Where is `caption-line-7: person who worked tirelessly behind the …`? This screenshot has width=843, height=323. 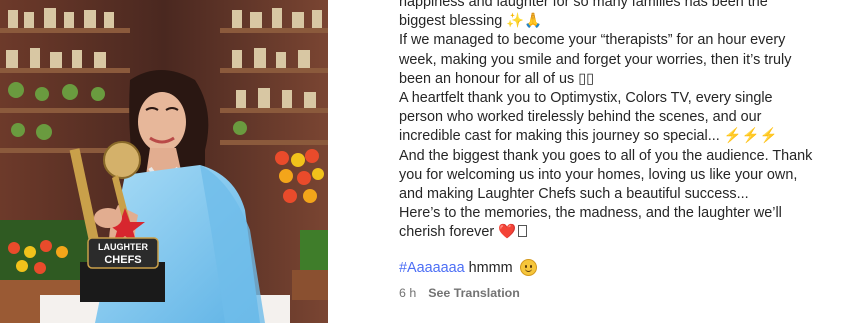
caption-line-7: person who worked tirelessly behind the … is located at coordinates (580, 117).